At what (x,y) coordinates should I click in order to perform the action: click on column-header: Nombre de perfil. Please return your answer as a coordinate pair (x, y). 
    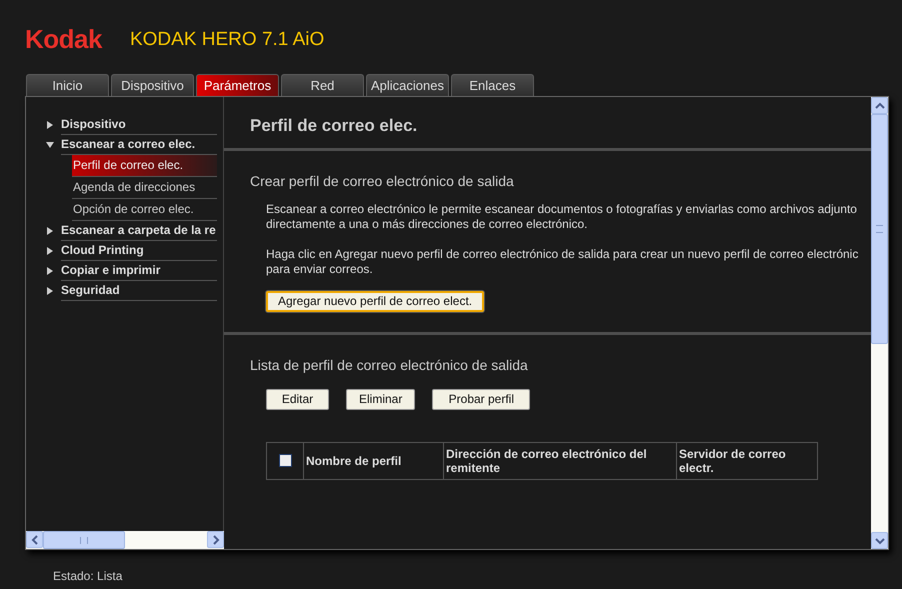
    Looking at the image, I should click on (373, 460).